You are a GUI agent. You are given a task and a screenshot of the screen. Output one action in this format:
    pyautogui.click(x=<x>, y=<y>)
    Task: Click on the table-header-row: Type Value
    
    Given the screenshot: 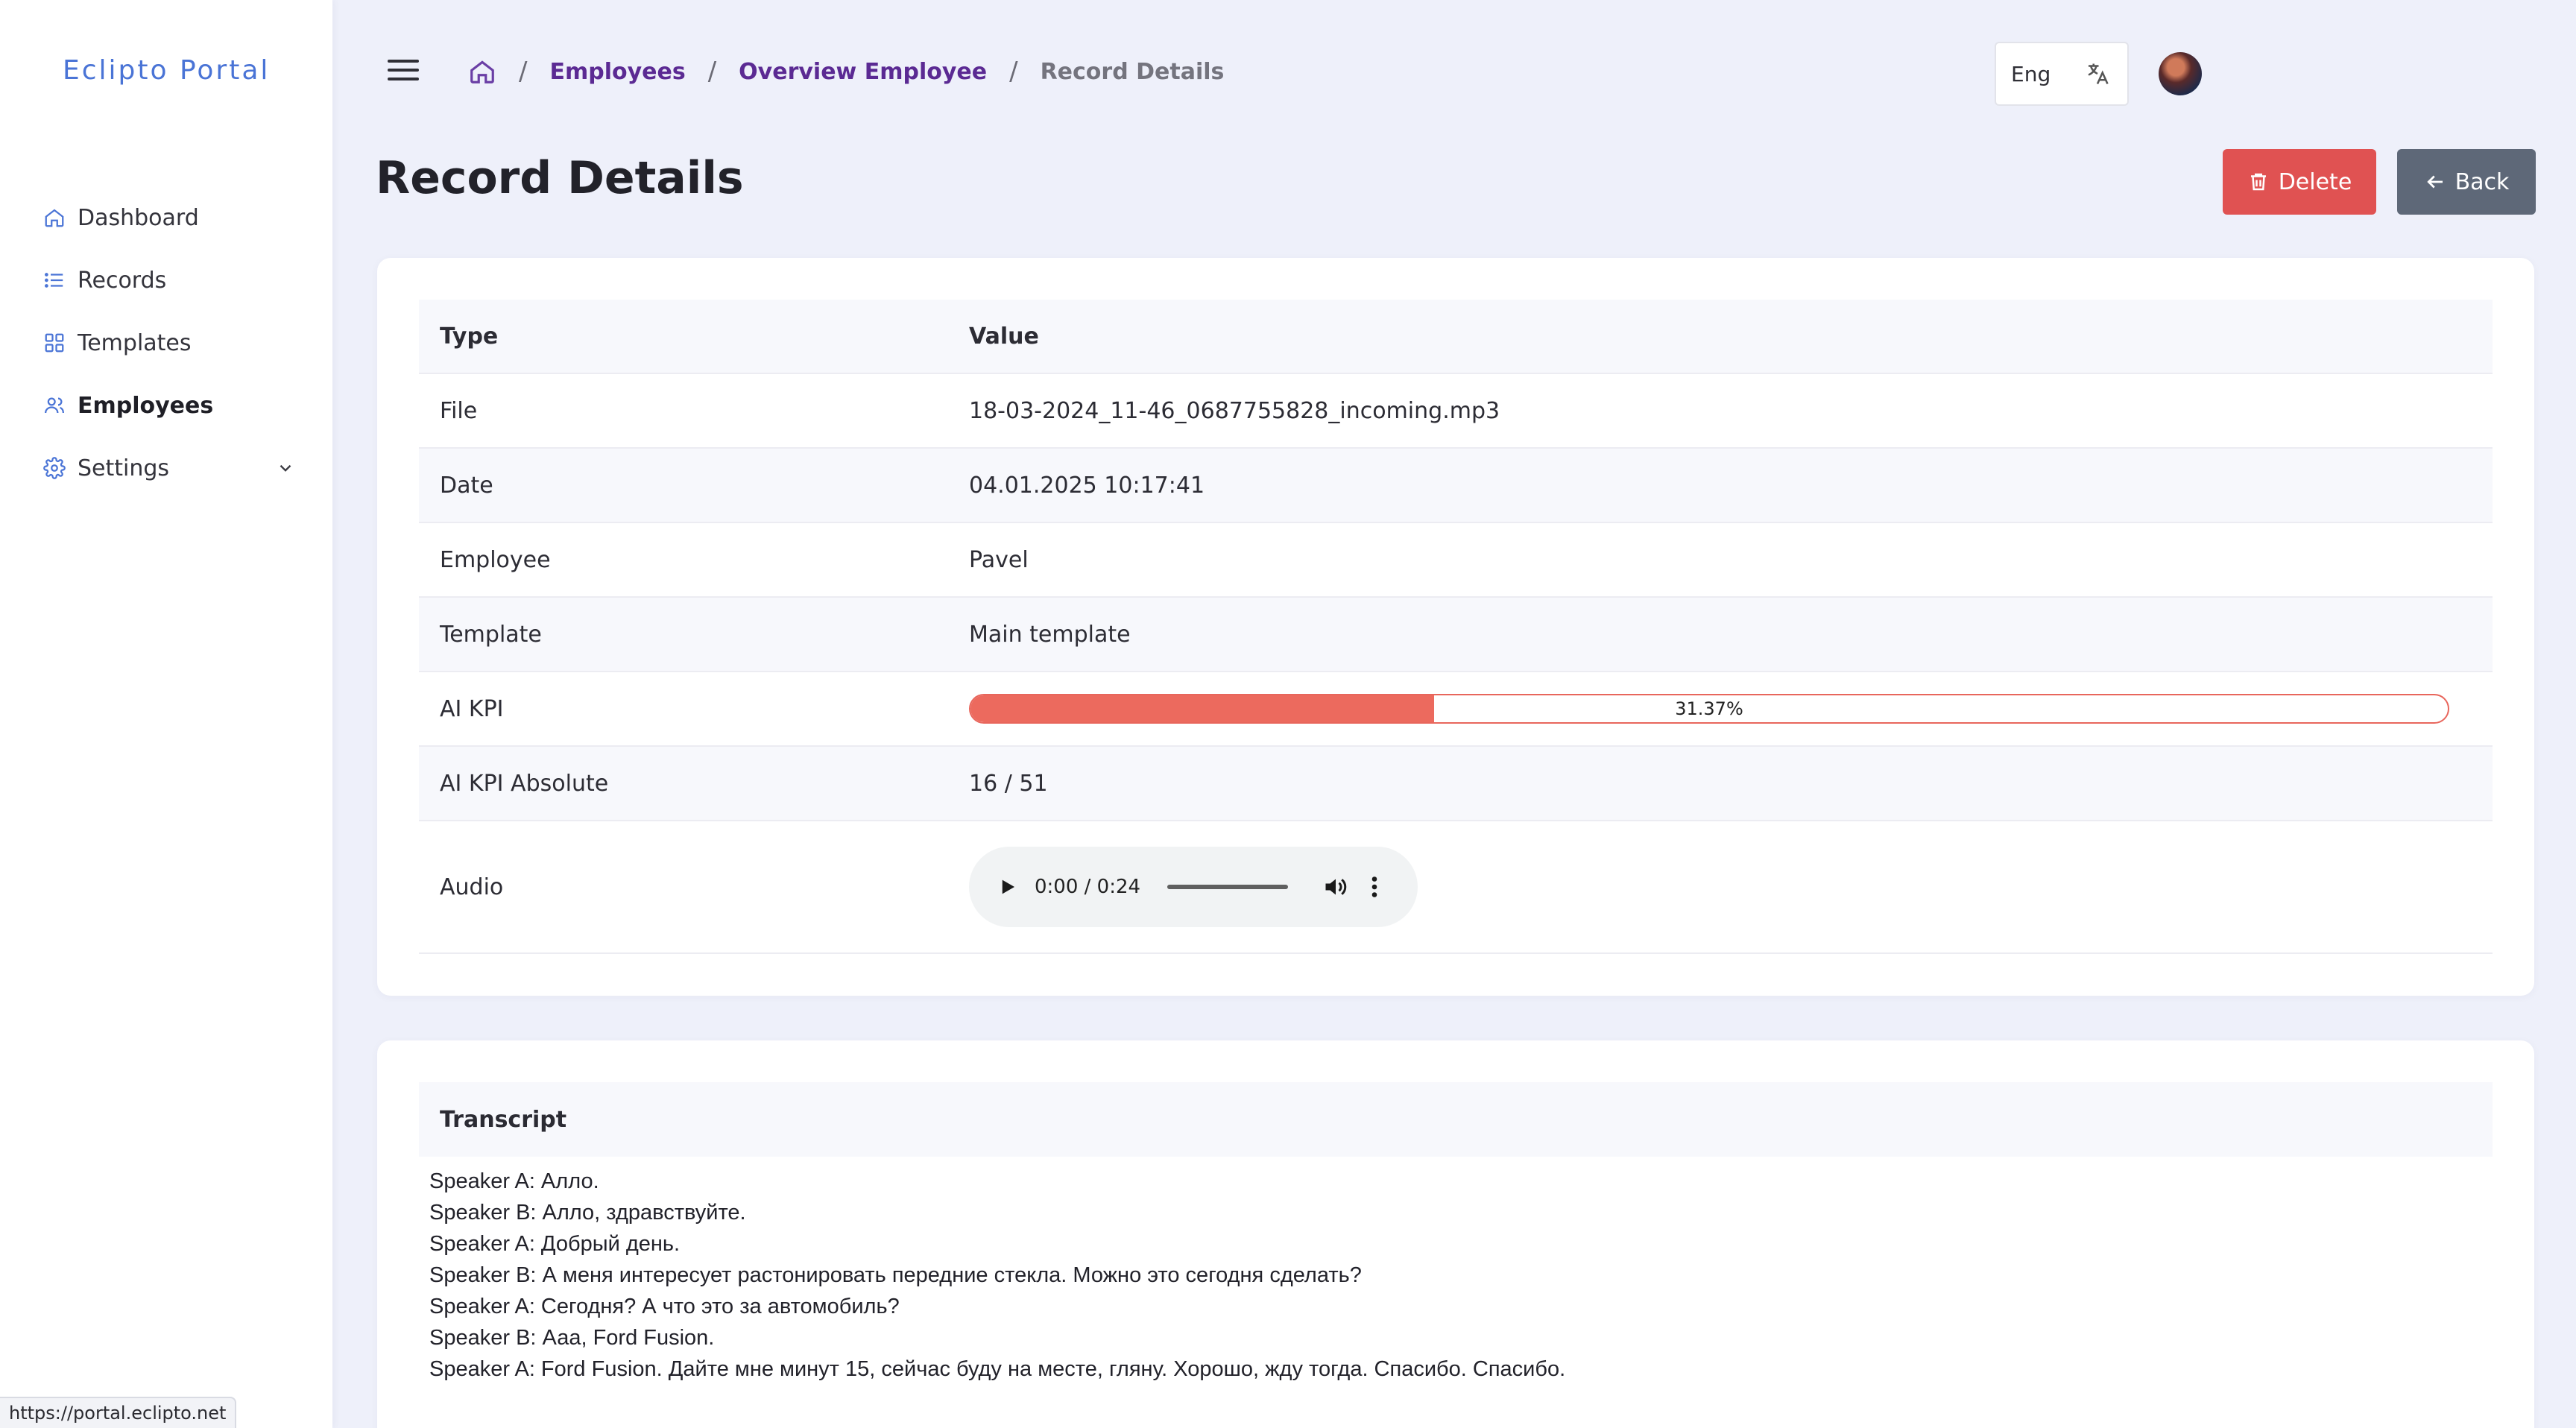 What is the action you would take?
    pyautogui.click(x=1456, y=337)
    